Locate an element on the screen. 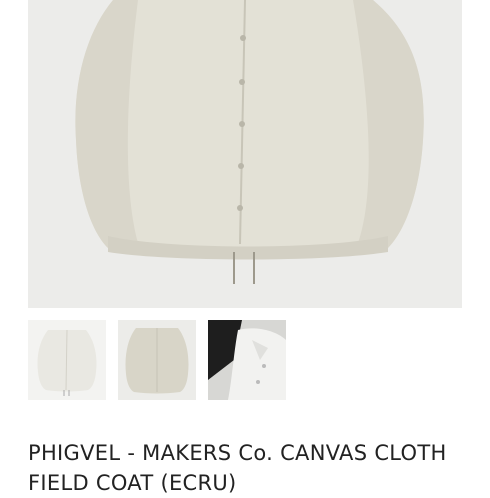 This screenshot has height=498, width=490. thumbnail-back is located at coordinates (157, 360).